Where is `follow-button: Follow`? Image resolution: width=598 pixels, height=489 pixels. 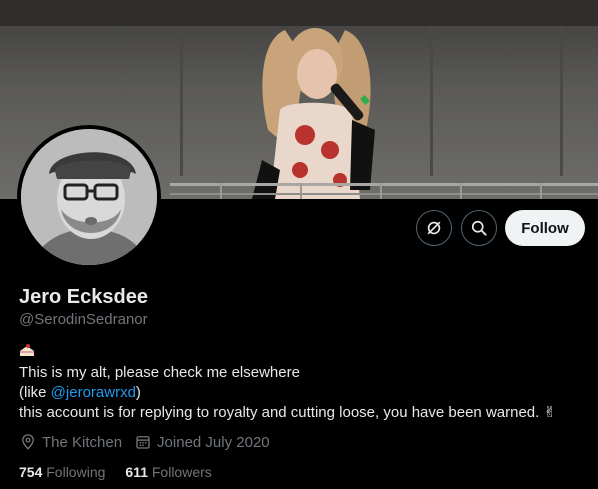
follow-button: Follow is located at coordinates (545, 228).